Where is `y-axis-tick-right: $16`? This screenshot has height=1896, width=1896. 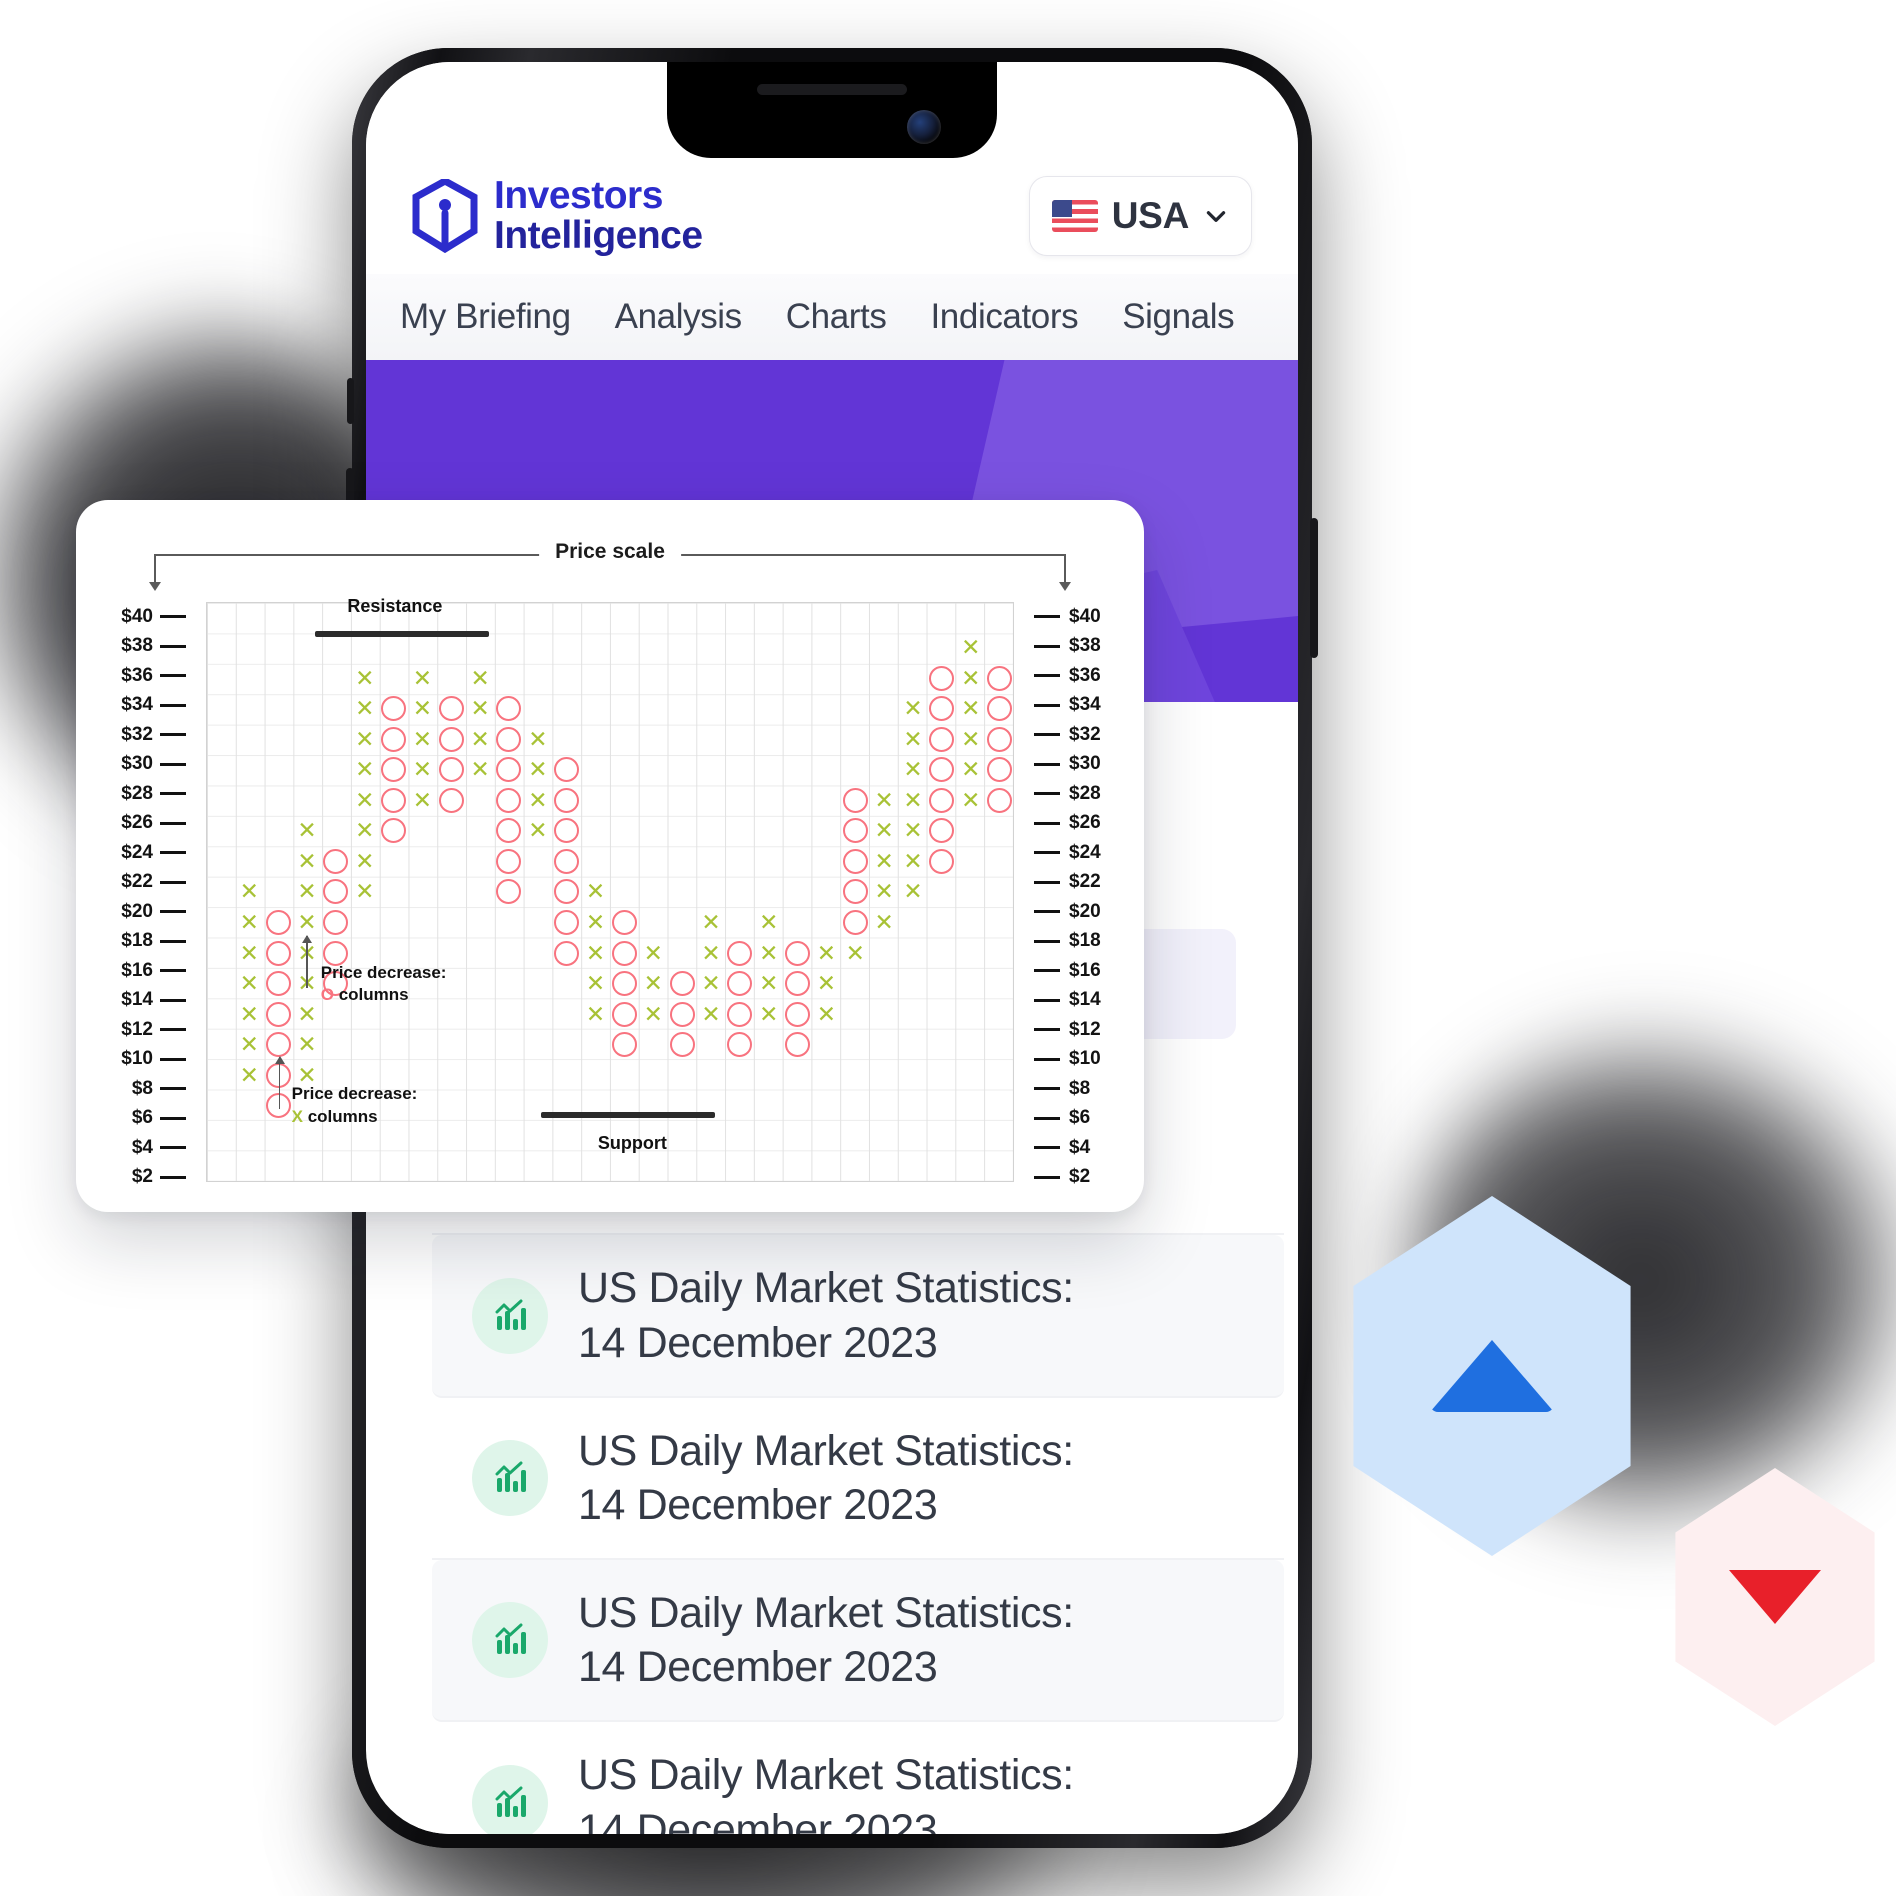
y-axis-tick-right: $16 is located at coordinates (1072, 971).